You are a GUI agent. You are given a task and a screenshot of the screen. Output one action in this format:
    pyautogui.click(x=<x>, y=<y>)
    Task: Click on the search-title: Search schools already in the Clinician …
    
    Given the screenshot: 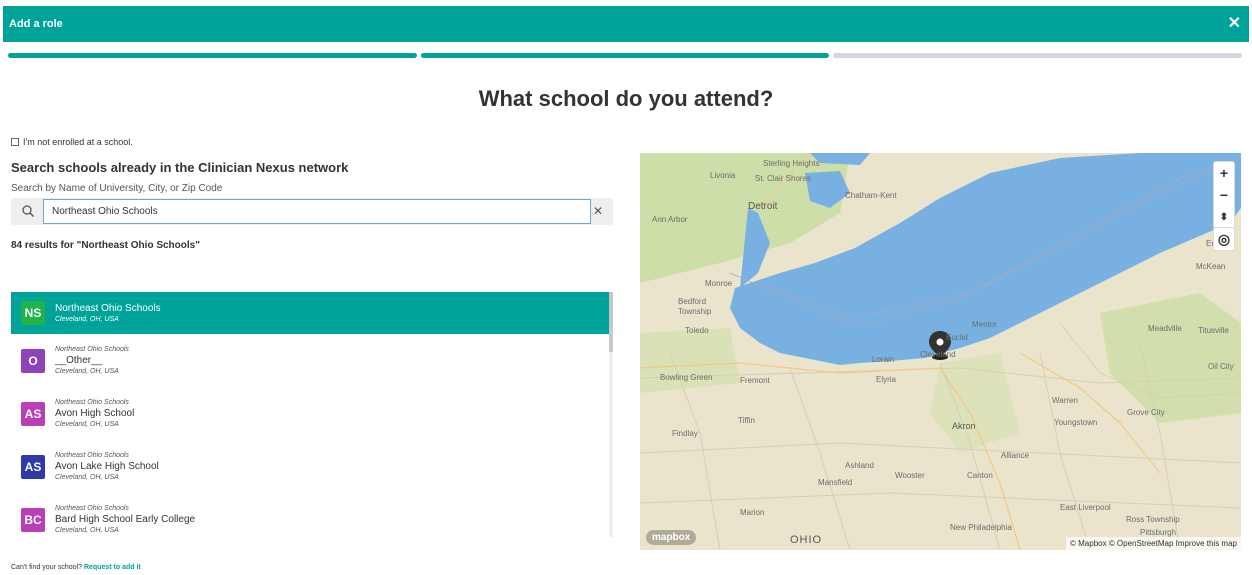 What is the action you would take?
    pyautogui.click(x=180, y=167)
    